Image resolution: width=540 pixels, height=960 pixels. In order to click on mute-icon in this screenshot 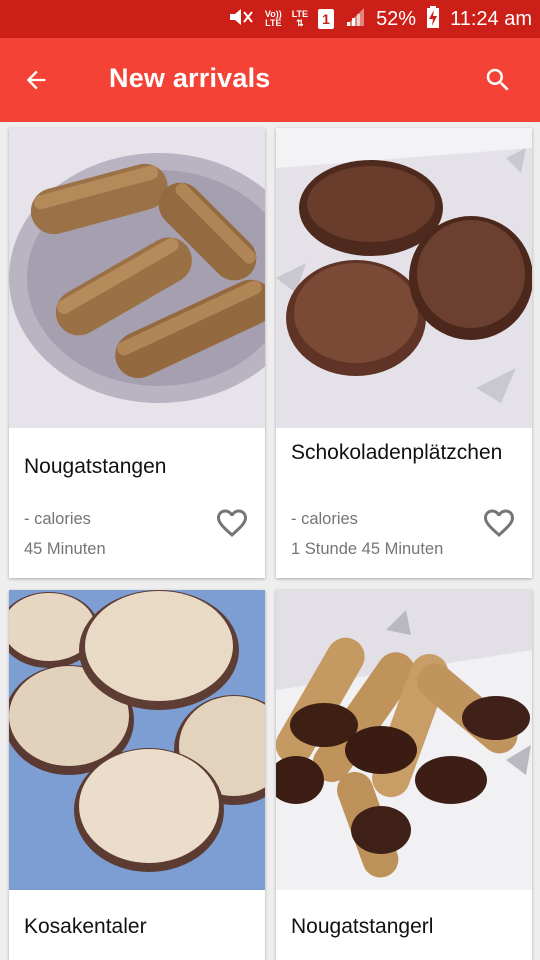, I will do `click(241, 19)`.